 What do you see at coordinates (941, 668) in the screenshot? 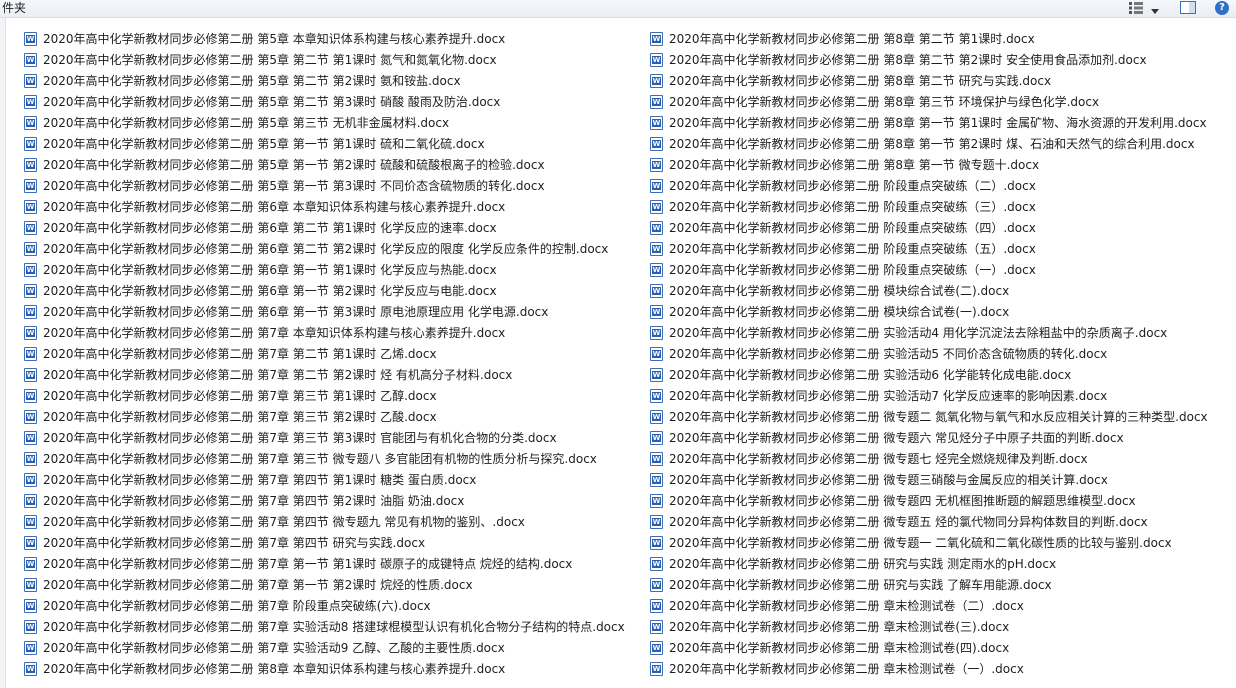
I see `file-item: 2020年高中化学新教材同步必修第二册 章末检测试卷（一）.docx` at bounding box center [941, 668].